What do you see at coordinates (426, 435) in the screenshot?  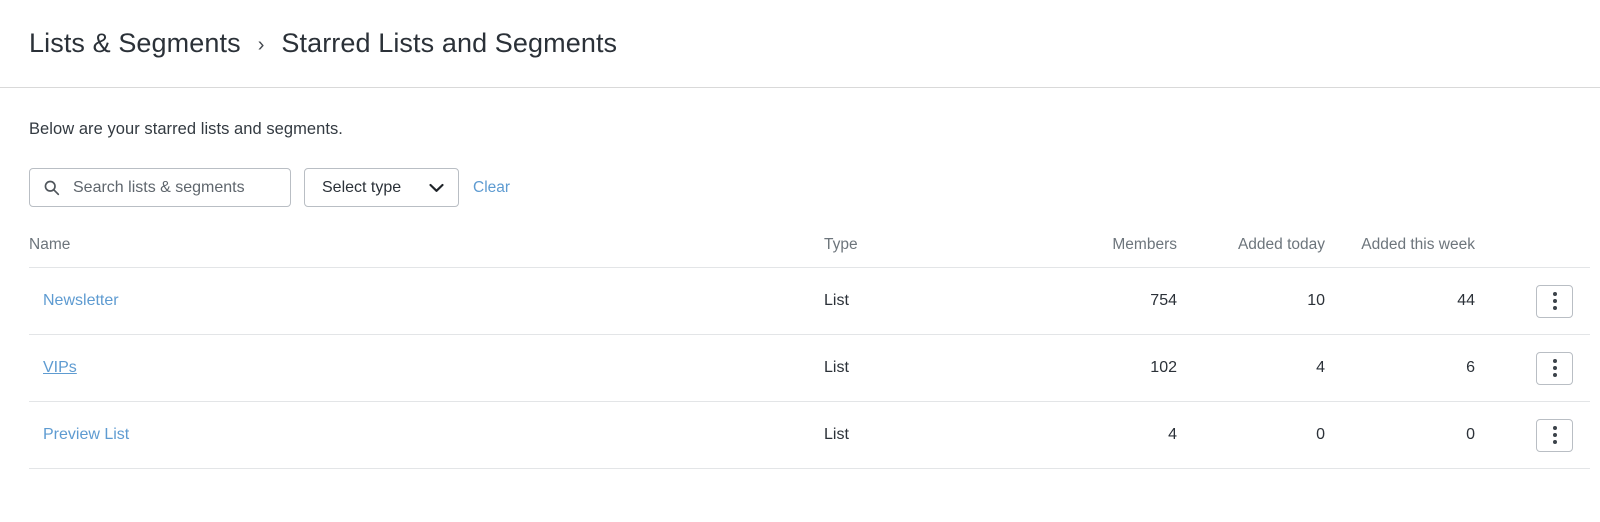 I see `cell-name: Preview List` at bounding box center [426, 435].